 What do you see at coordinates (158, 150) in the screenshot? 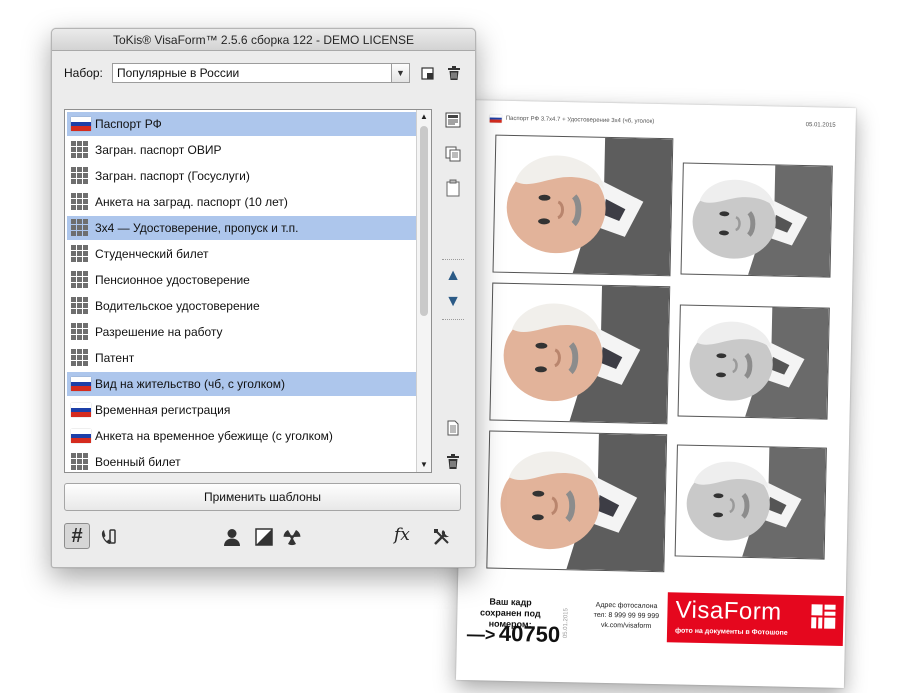
I see `list-item-label: Загран. паспорт ОВИР` at bounding box center [158, 150].